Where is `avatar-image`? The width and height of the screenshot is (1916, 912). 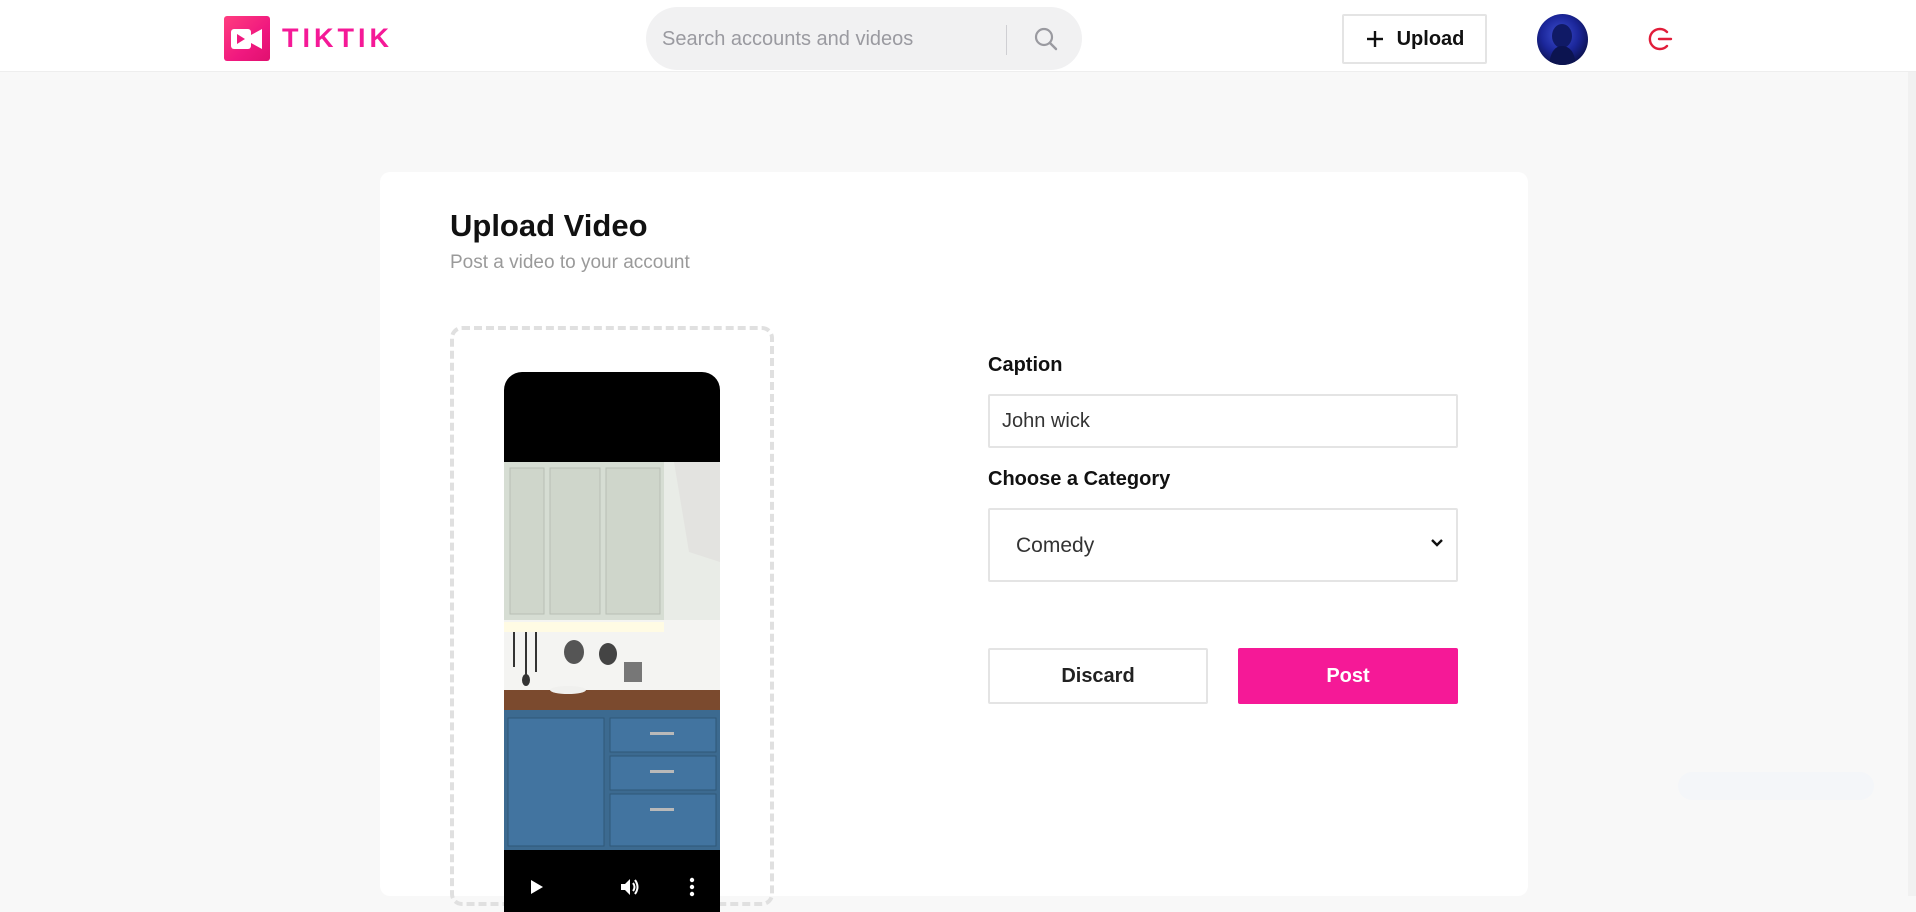 avatar-image is located at coordinates (1562, 44).